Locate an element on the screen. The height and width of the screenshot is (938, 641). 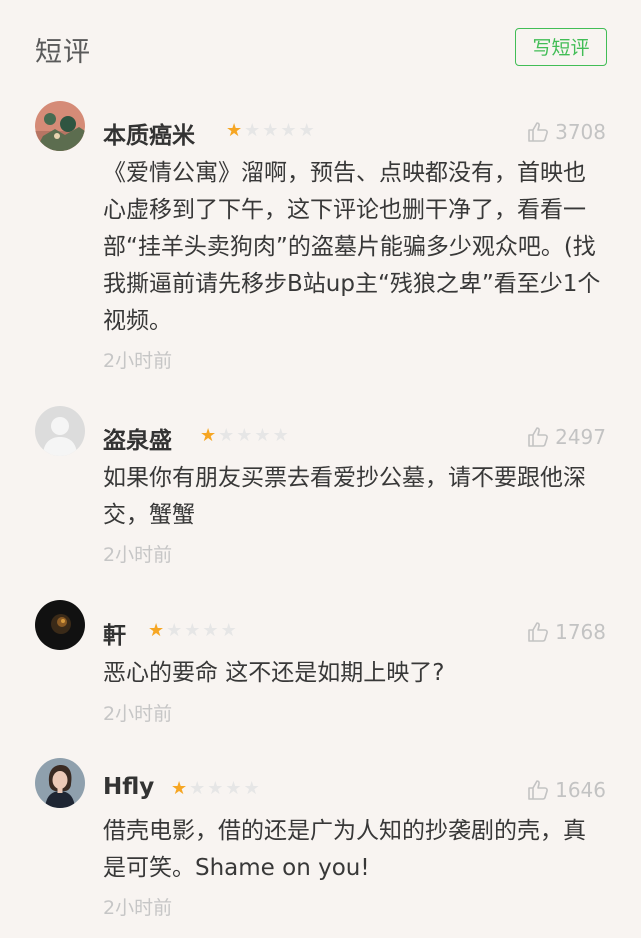
like-button: 1646 is located at coordinates (566, 790).